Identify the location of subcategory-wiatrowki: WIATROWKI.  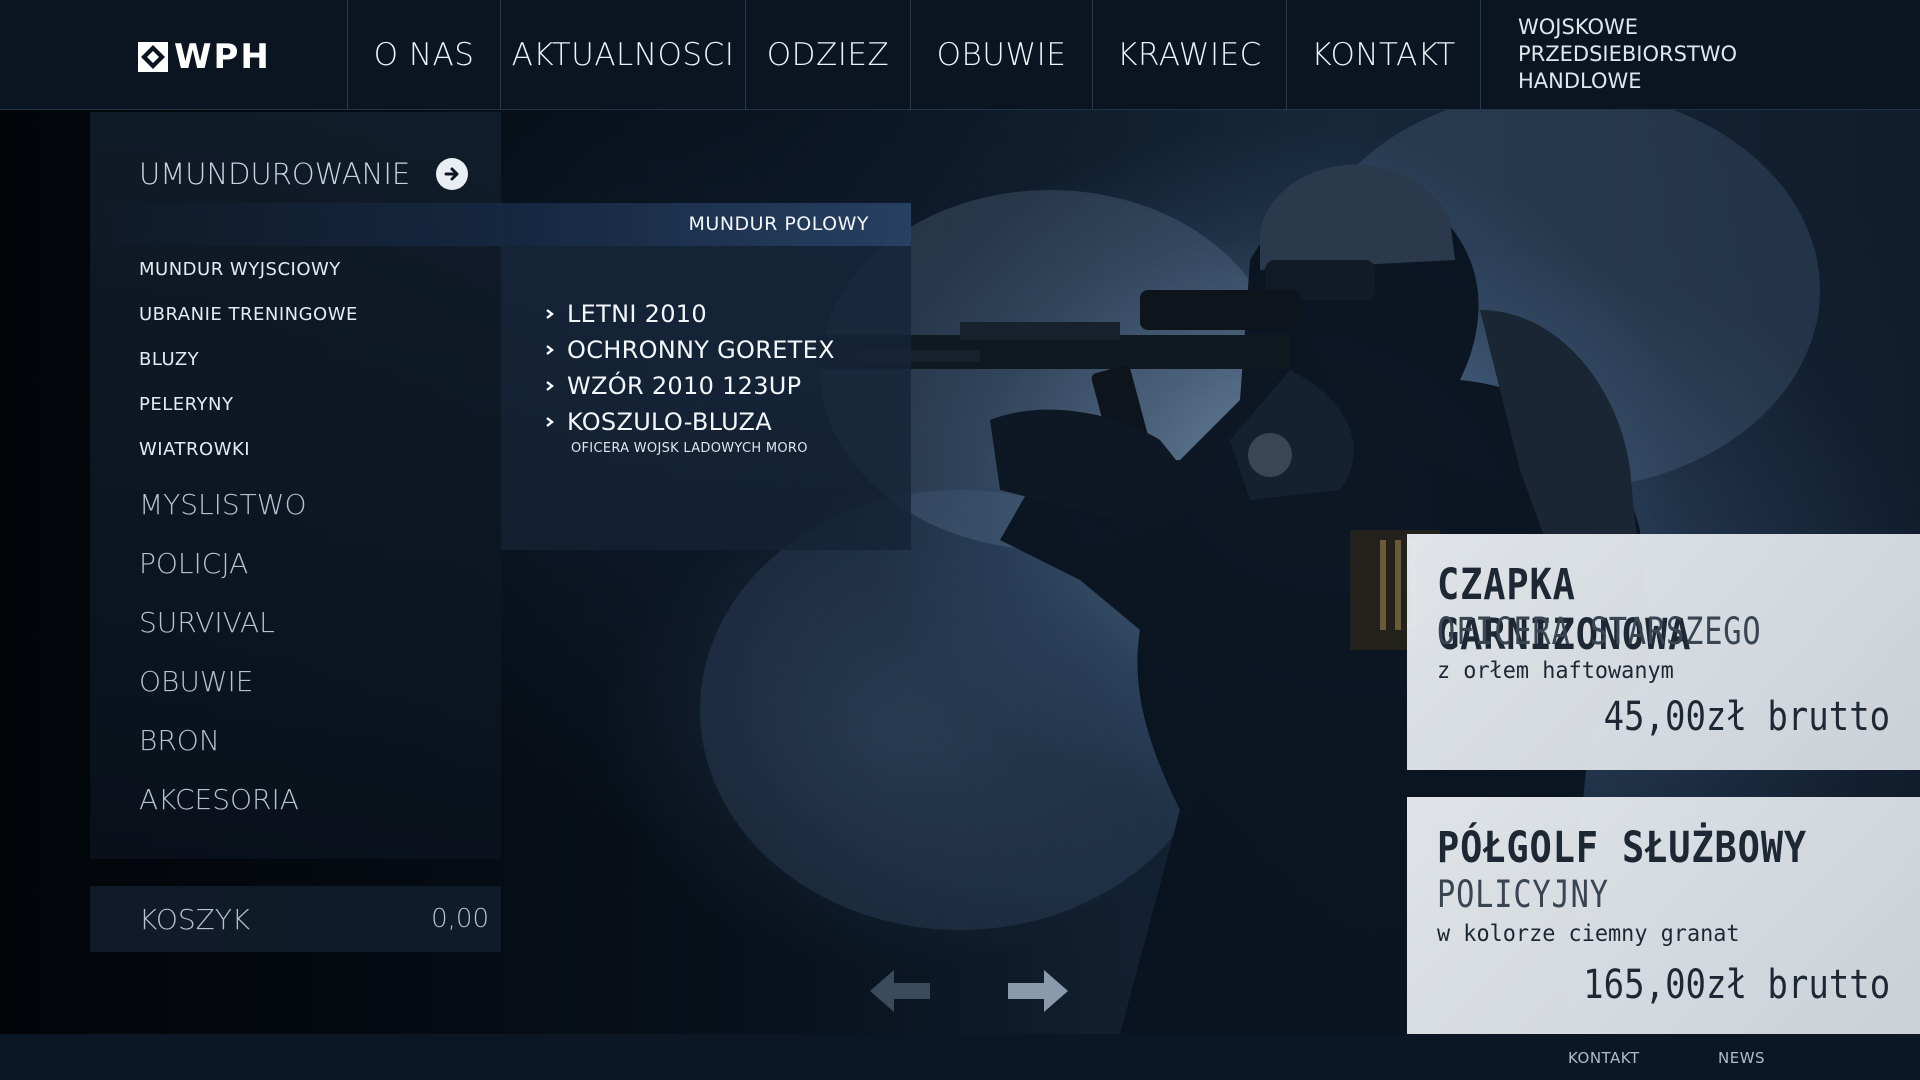
(194, 449).